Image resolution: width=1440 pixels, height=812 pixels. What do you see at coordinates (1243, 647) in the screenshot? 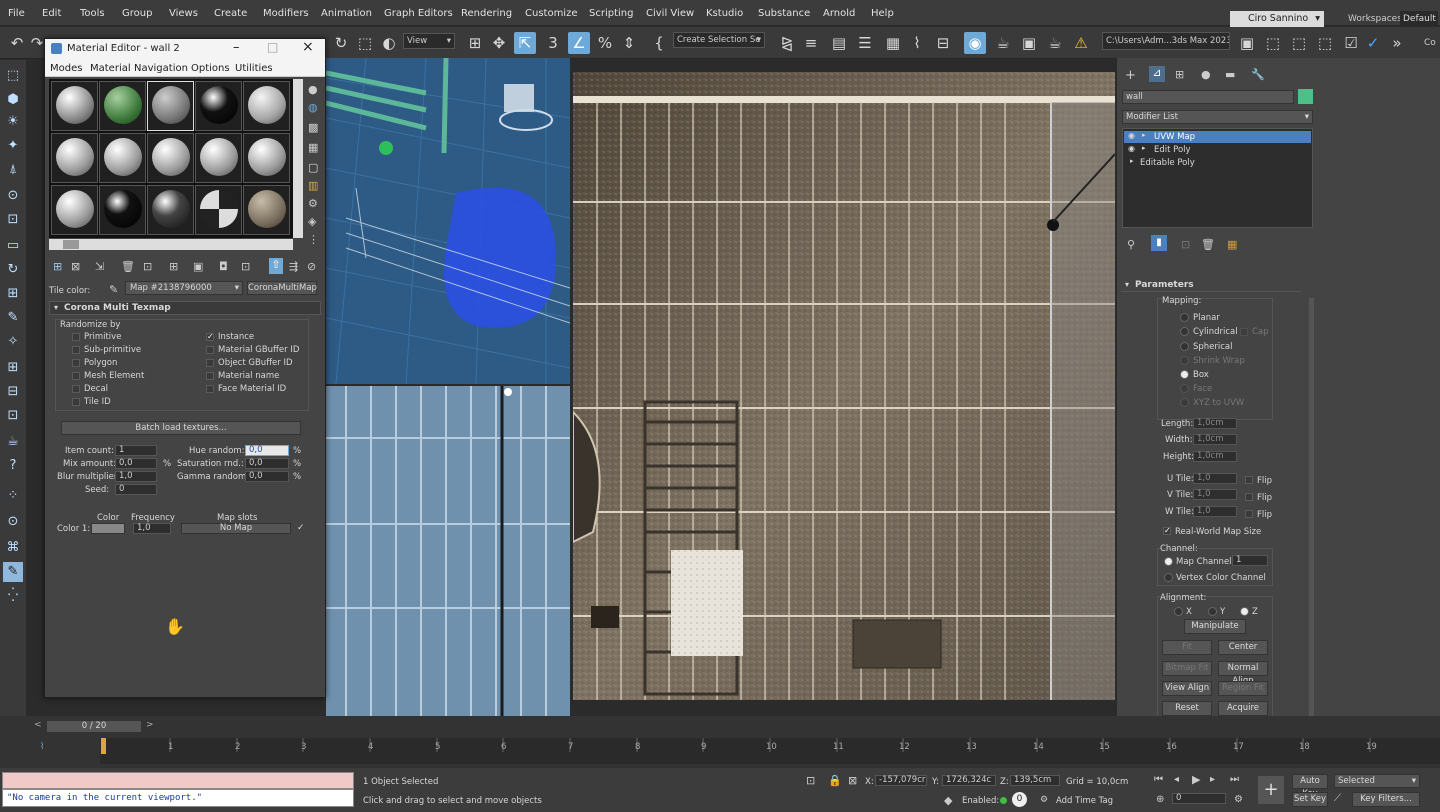
I see `center-button: Center` at bounding box center [1243, 647].